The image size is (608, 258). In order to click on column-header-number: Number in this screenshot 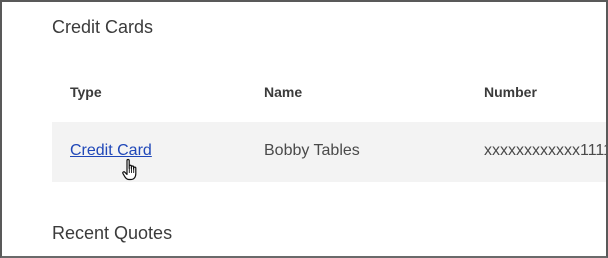, I will do `click(510, 92)`.